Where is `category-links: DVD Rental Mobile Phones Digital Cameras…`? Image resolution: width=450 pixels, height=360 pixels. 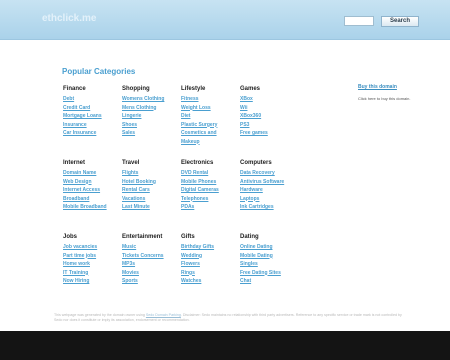 category-links: DVD Rental Mobile Phones Digital Cameras… is located at coordinates (209, 190).